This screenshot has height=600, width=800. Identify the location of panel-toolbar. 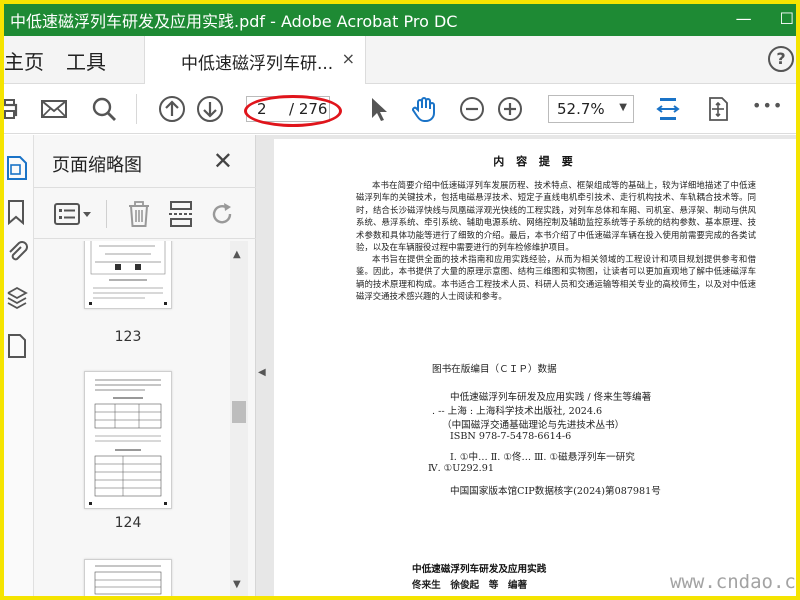
(145, 213).